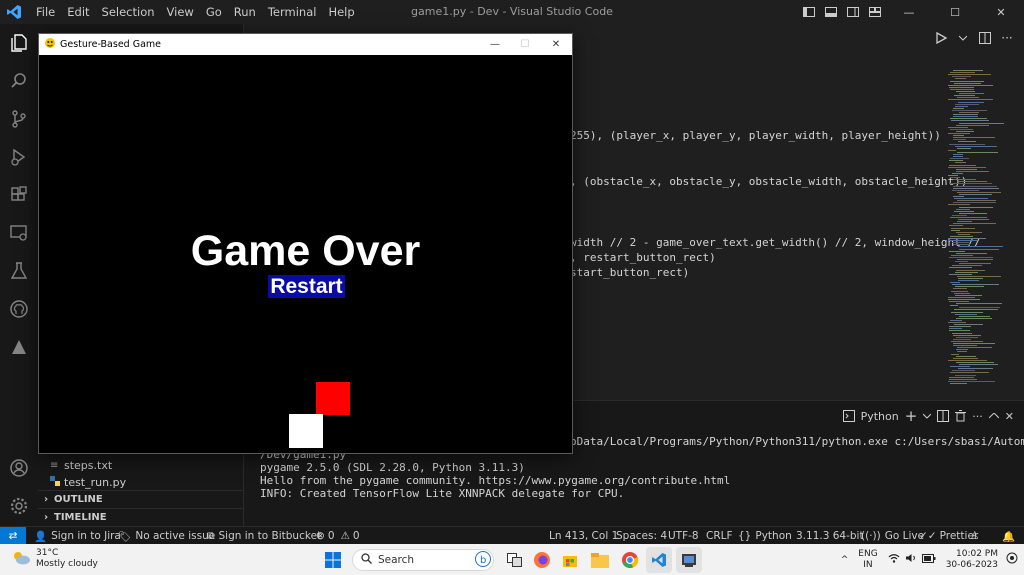  I want to click on settings-icon, so click(19, 506).